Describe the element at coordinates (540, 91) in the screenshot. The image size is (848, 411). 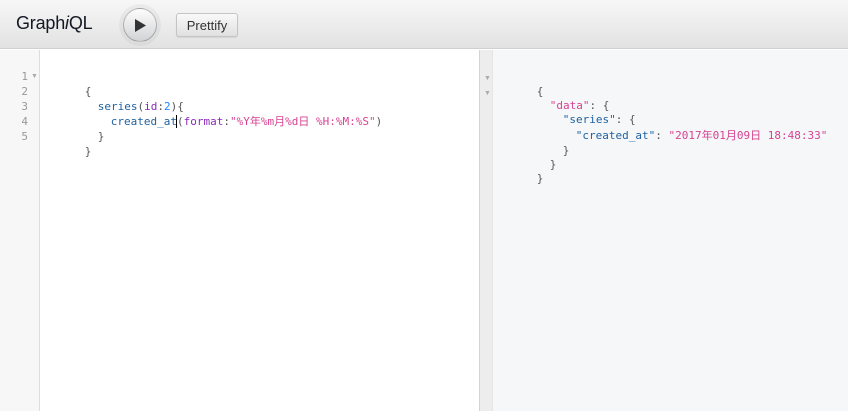
I see `result-line: {` at that location.